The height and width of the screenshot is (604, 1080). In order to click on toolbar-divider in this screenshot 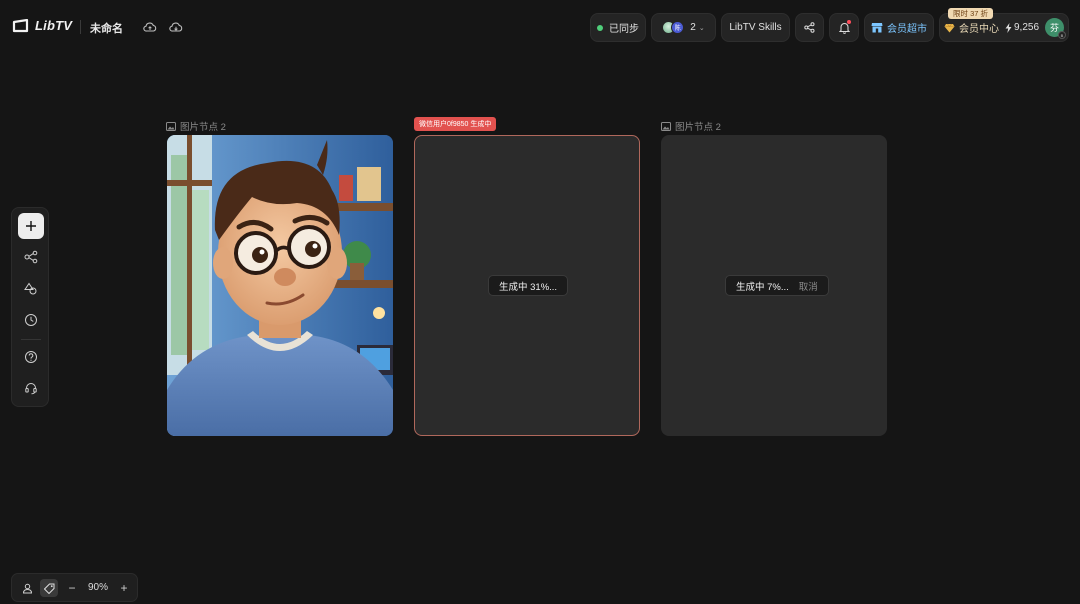, I will do `click(31, 339)`.